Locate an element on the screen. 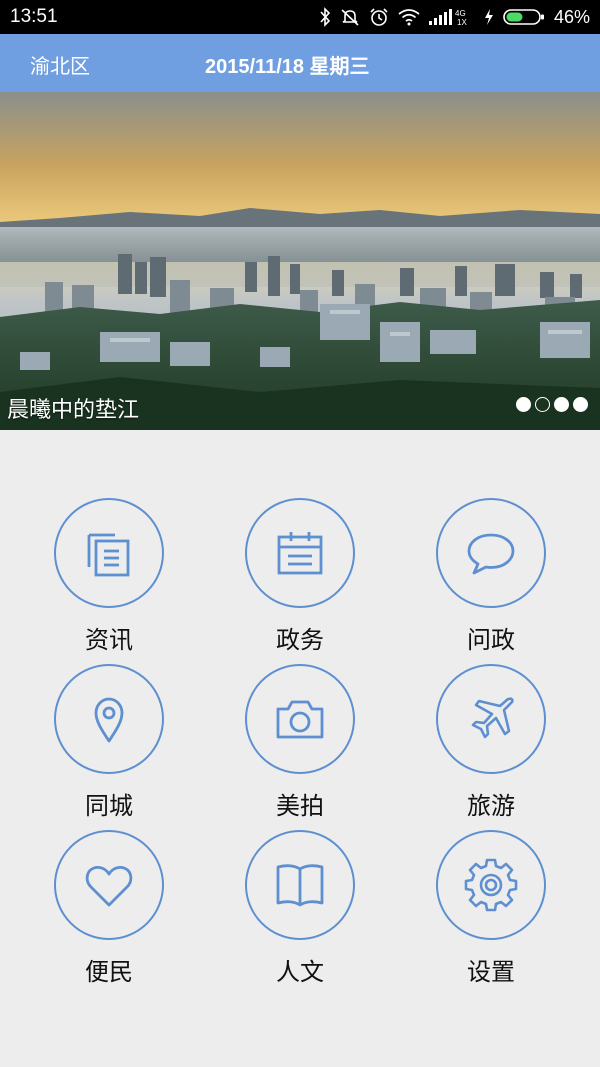  camera-icon is located at coordinates (300, 719).